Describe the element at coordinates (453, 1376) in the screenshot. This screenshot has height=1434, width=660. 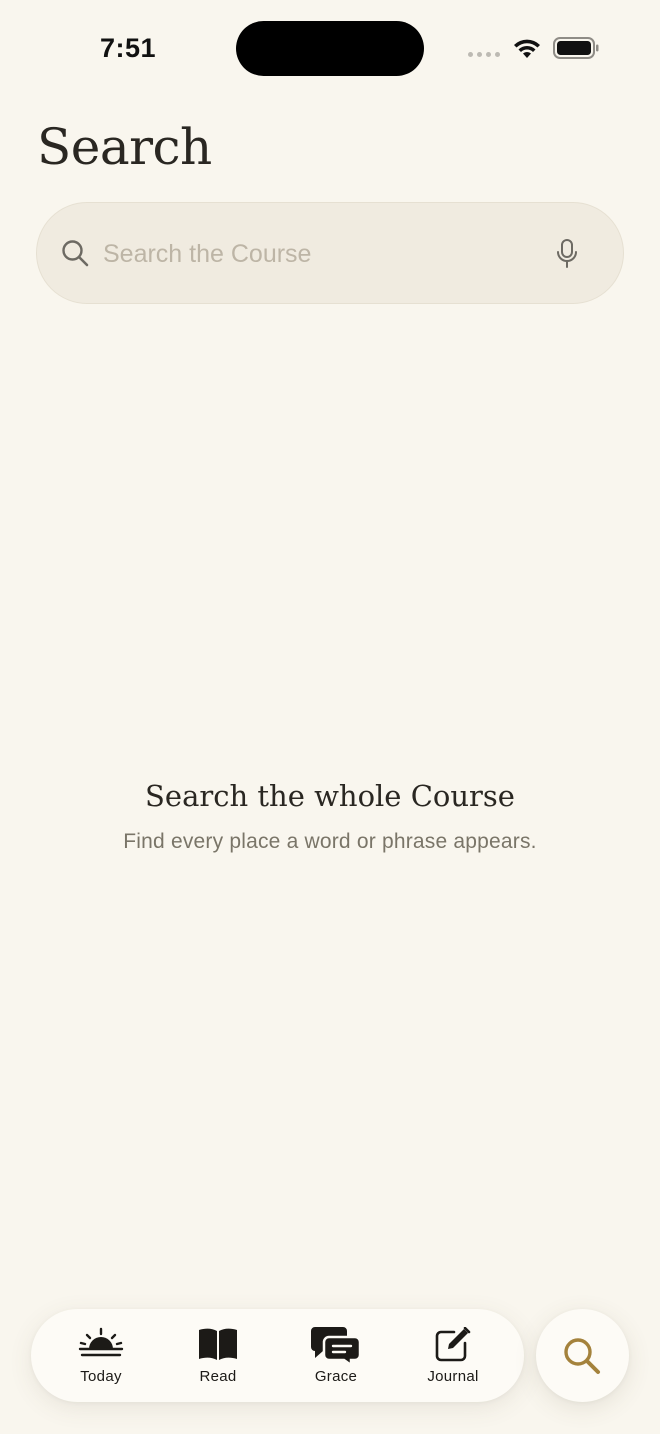
I see `tab-label: Journal` at that location.